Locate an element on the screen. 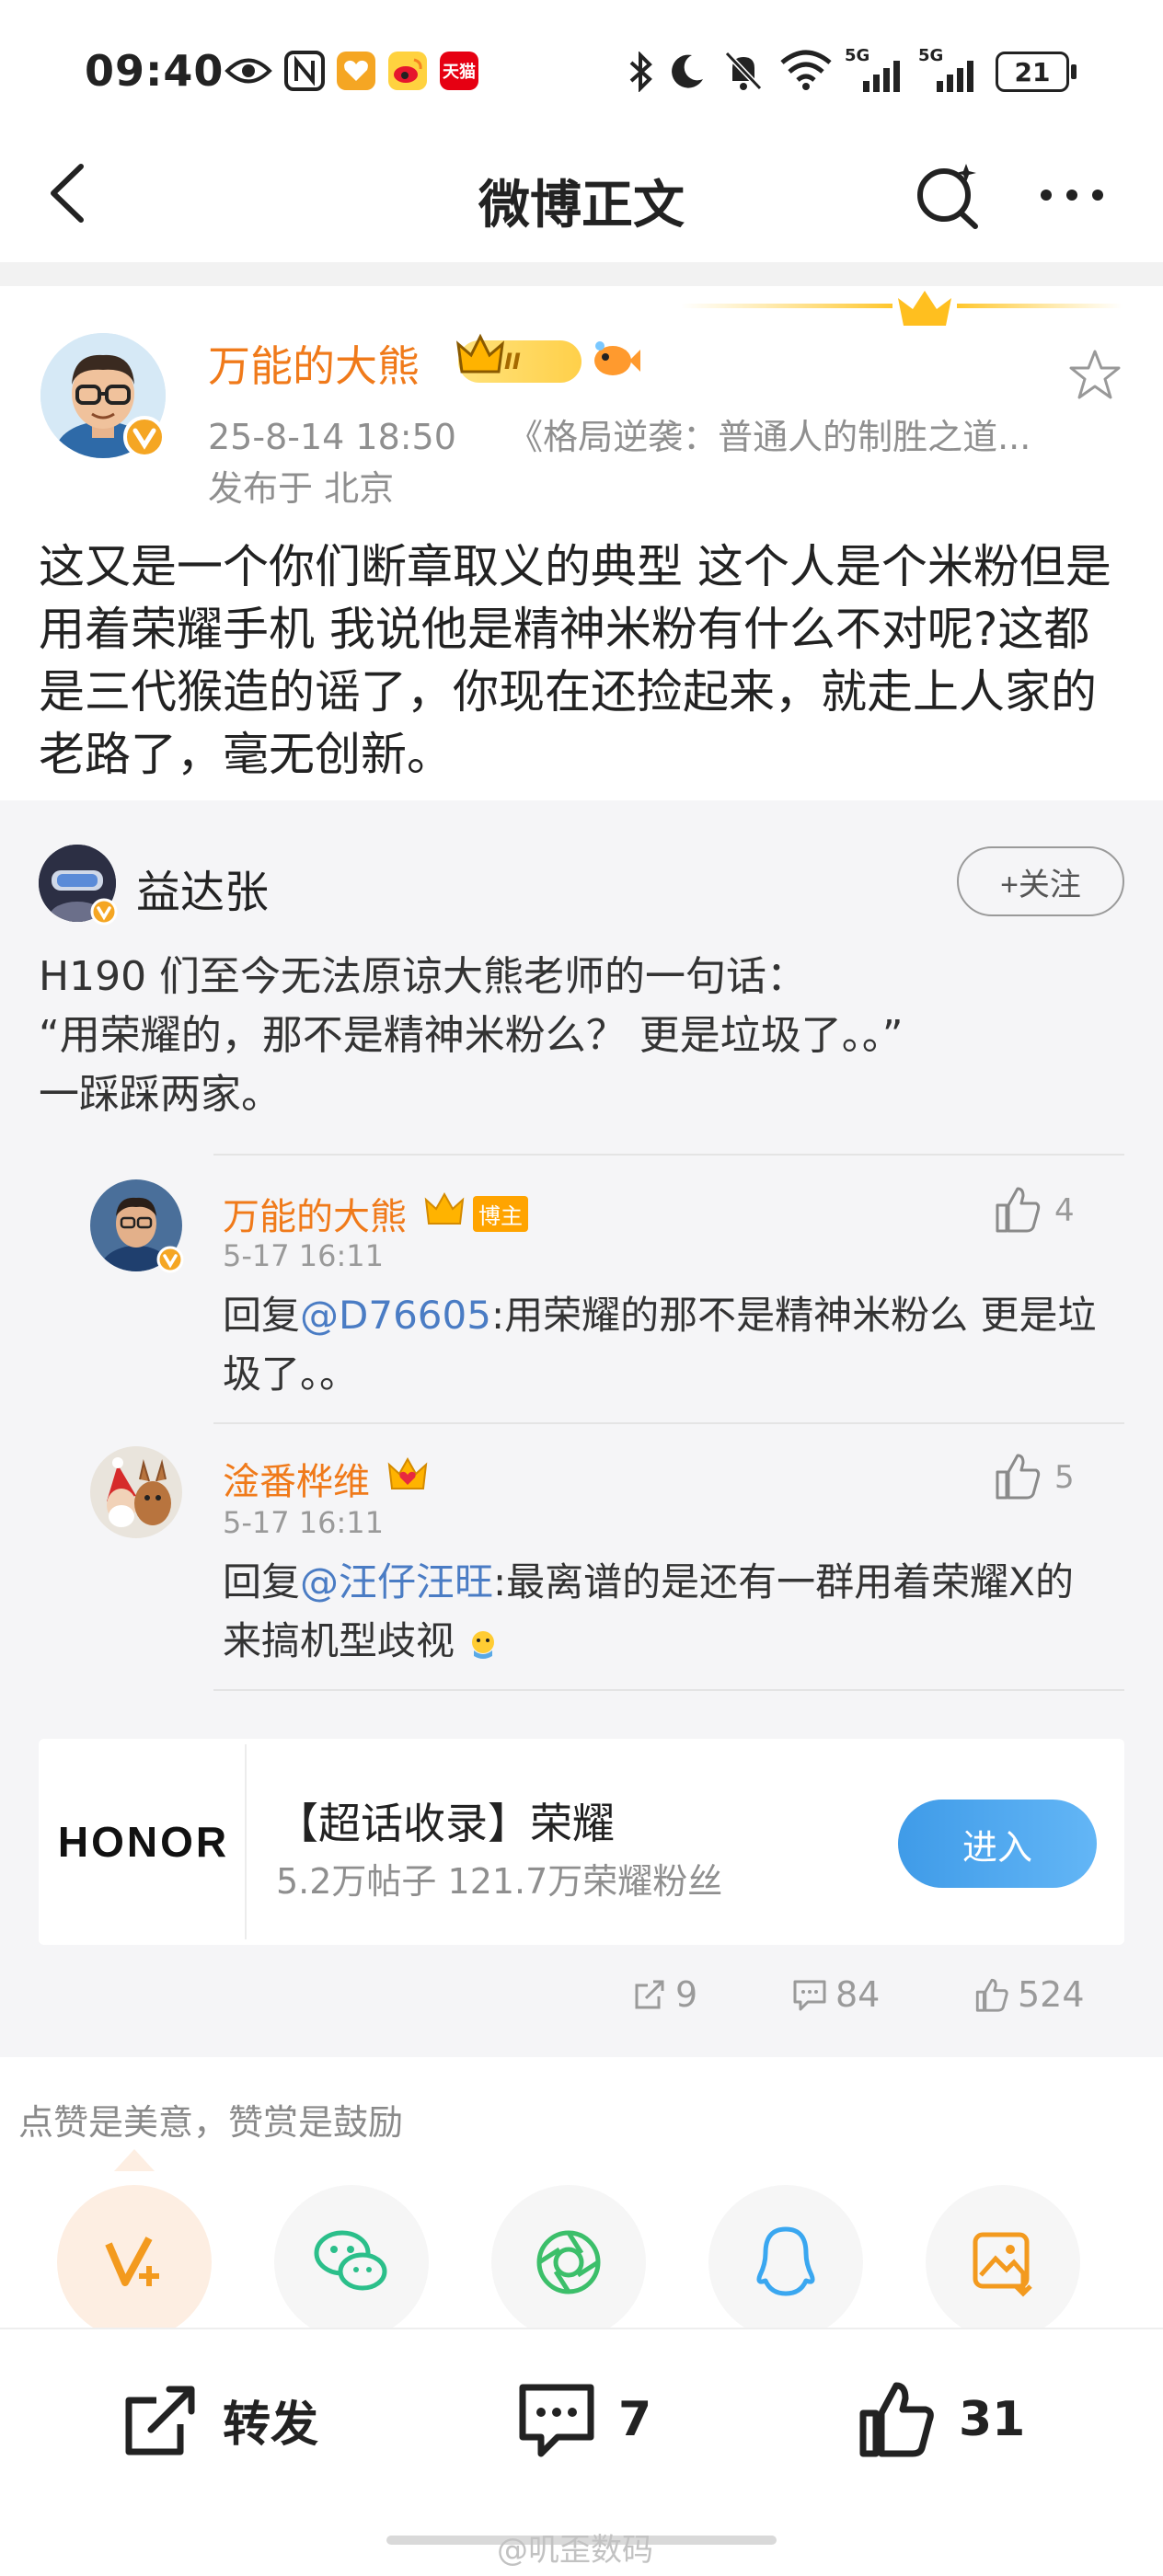 The width and height of the screenshot is (1163, 2576). repost-comment-count: 84 is located at coordinates (858, 1994).